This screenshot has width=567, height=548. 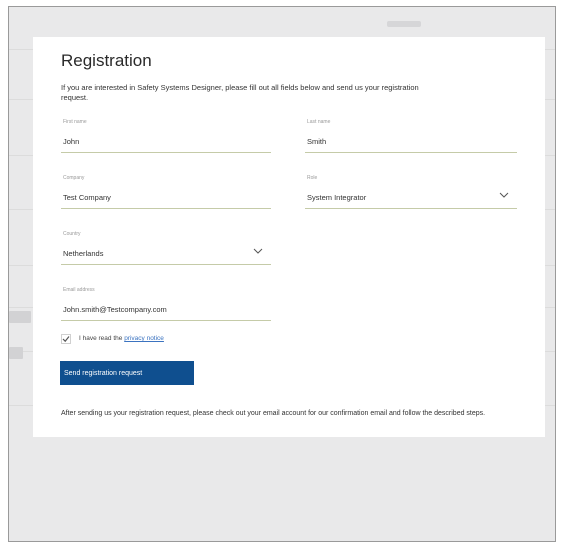 What do you see at coordinates (74, 178) in the screenshot?
I see `company-label: Company` at bounding box center [74, 178].